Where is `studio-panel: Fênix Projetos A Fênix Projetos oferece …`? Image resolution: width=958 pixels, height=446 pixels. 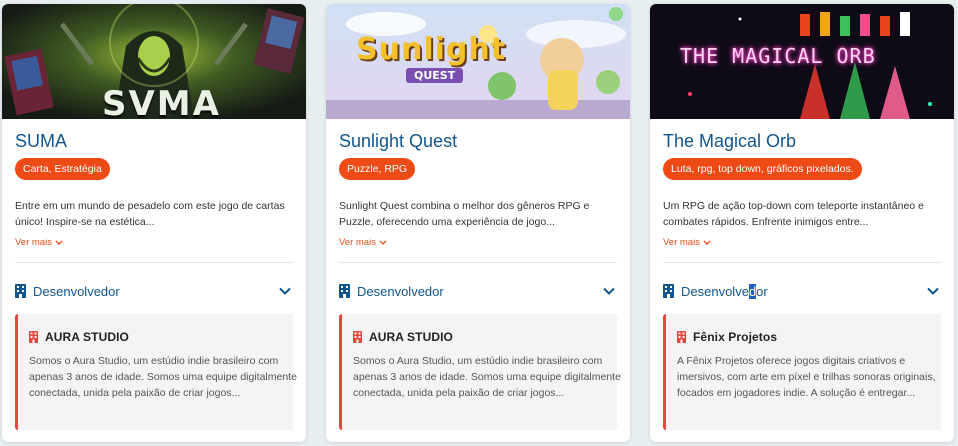
studio-panel: Fênix Projetos A Fênix Projetos oferece … is located at coordinates (802, 372).